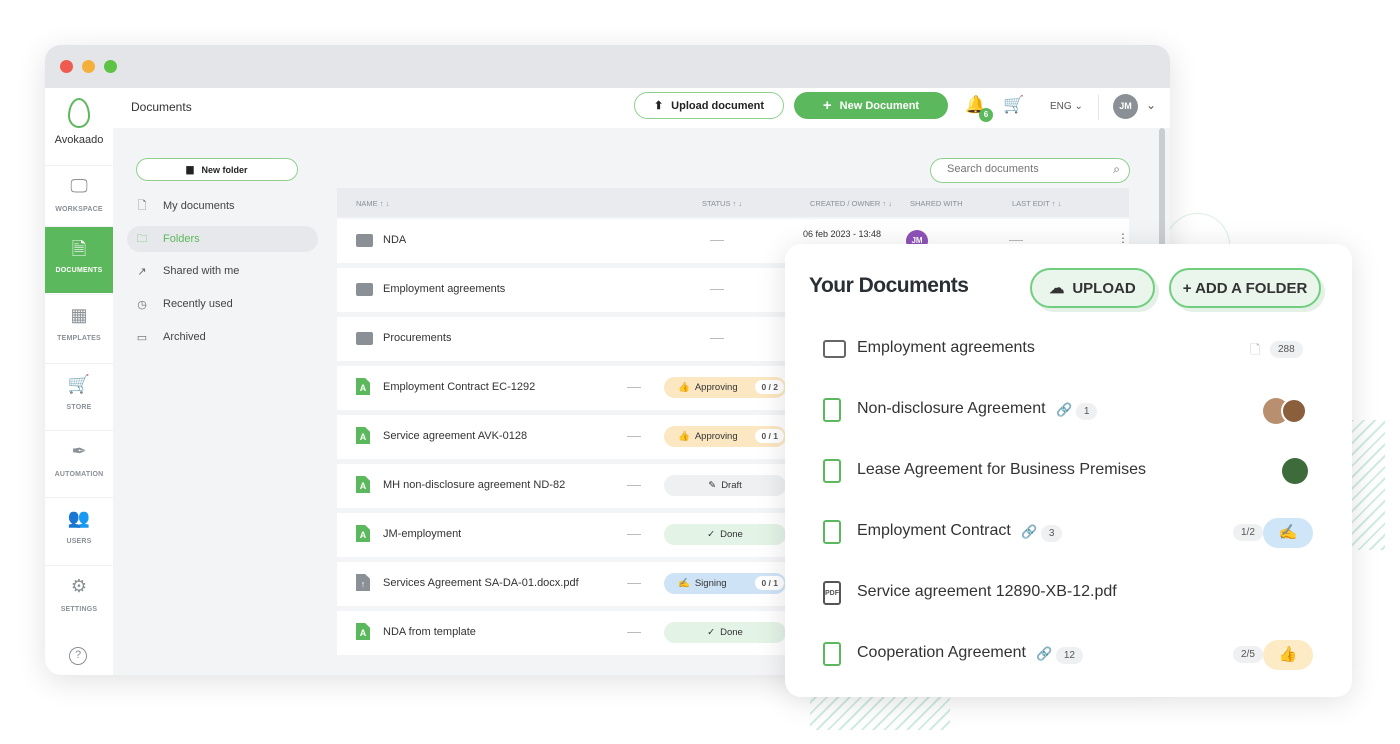 The width and height of the screenshot is (1400, 744). I want to click on row-name: NDA, so click(394, 240).